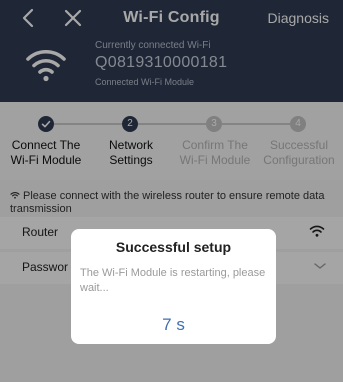  What do you see at coordinates (173, 247) in the screenshot?
I see `dialog-title: Successful setup` at bounding box center [173, 247].